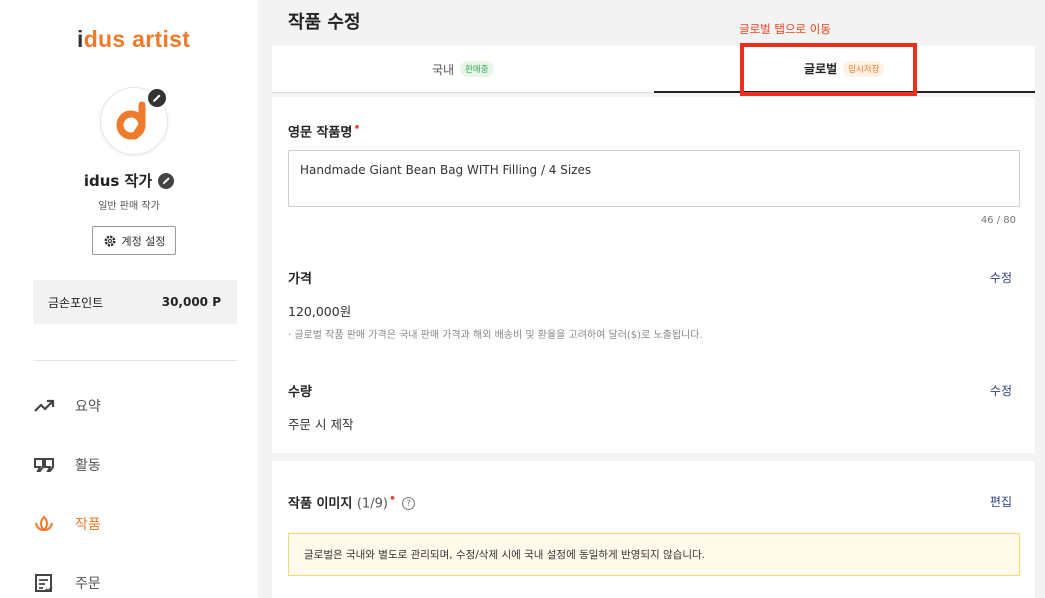  I want to click on points-value: 30,000 P, so click(191, 302).